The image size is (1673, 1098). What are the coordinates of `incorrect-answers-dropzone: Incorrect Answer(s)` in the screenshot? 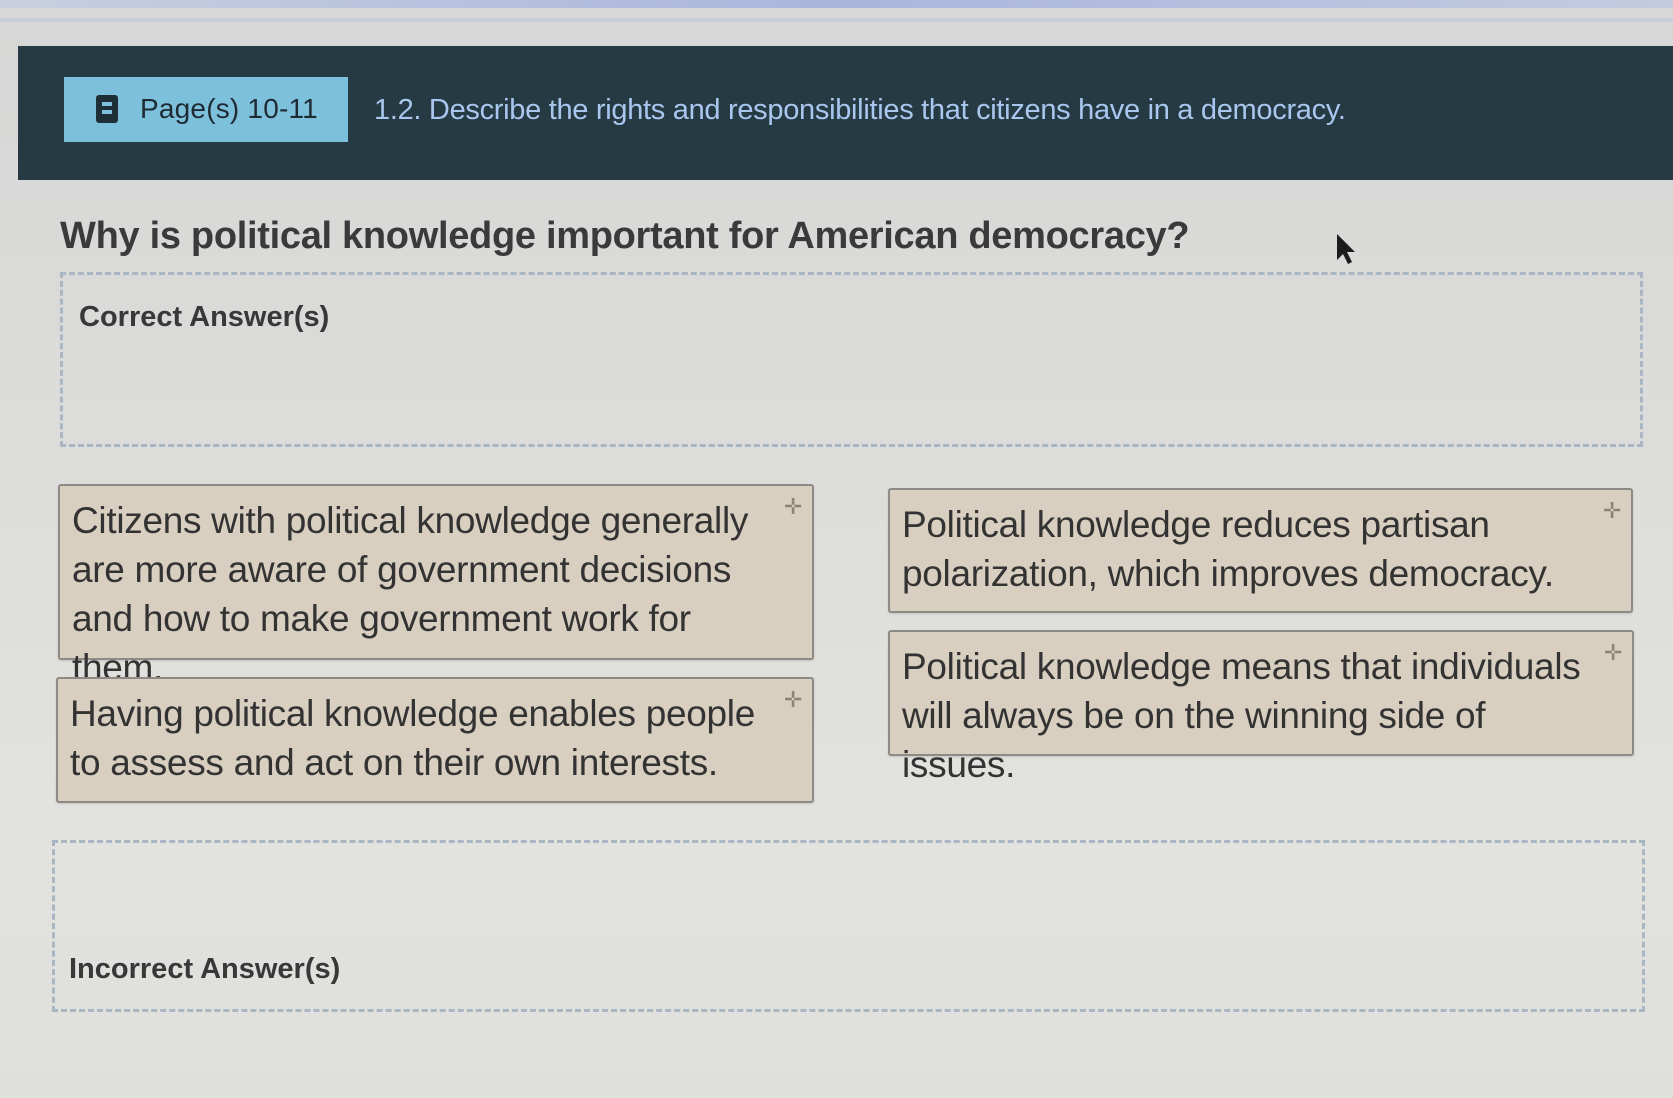 It's located at (848, 926).